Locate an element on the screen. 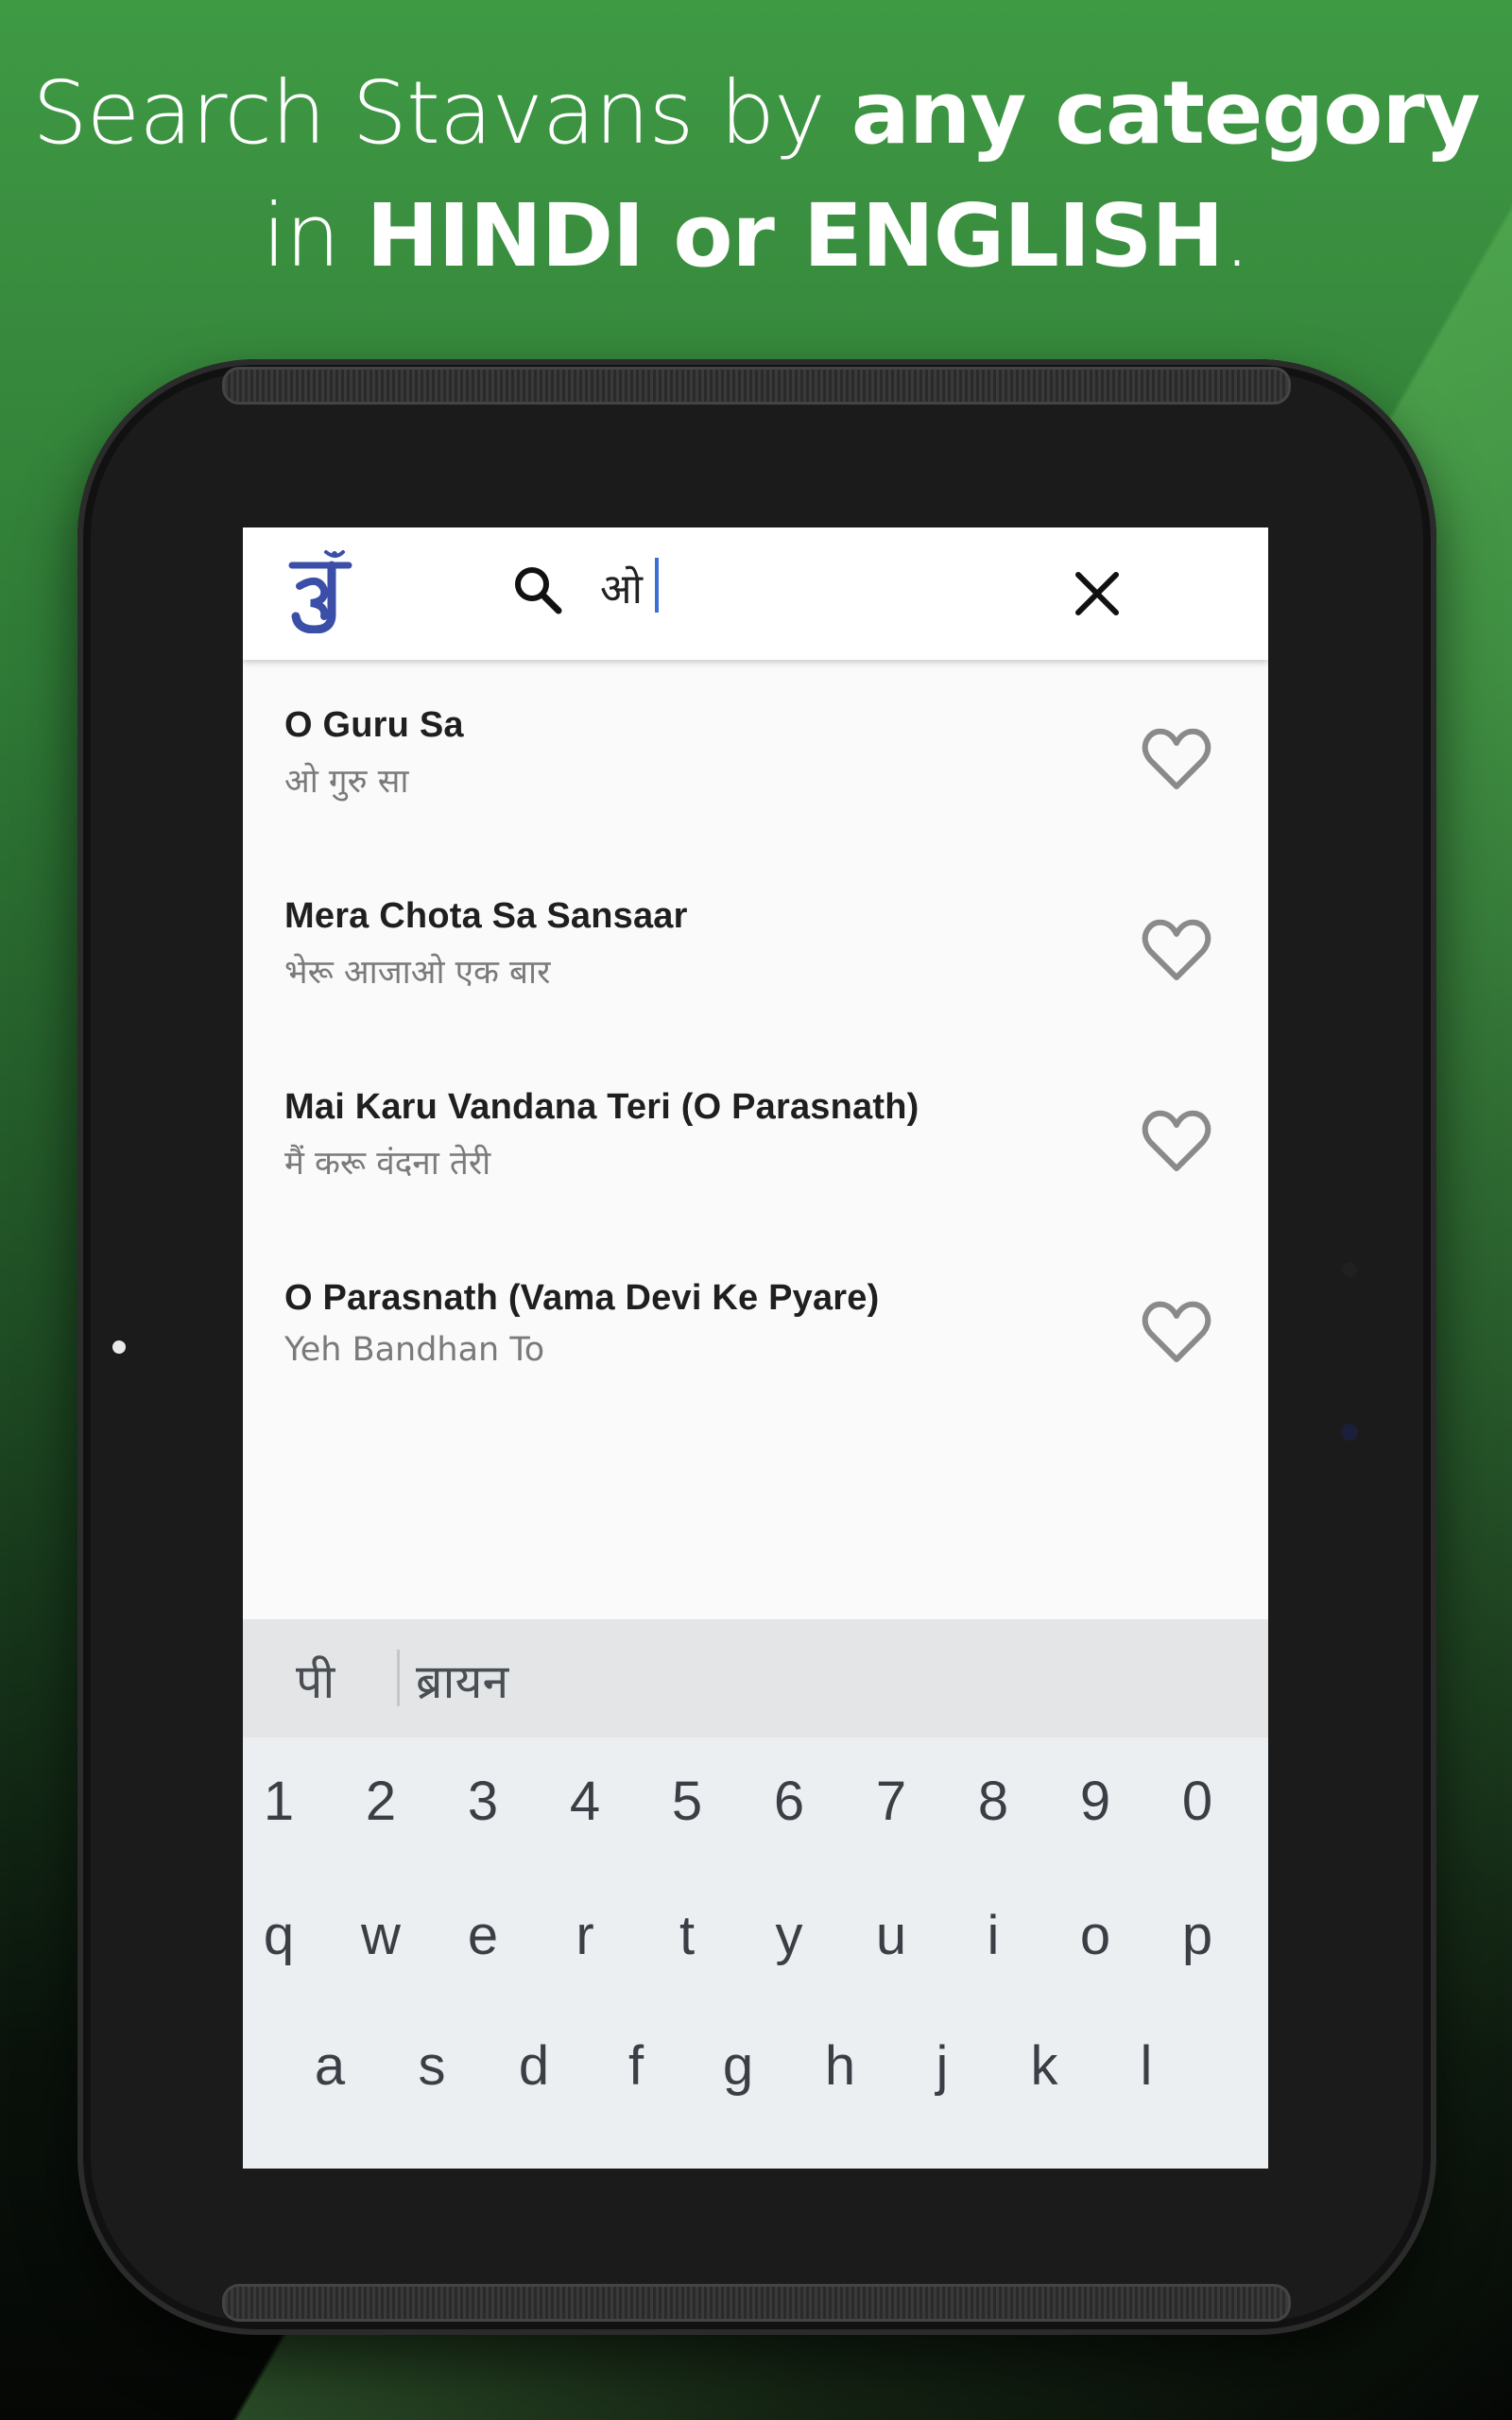 The image size is (1512, 2420). headline-emphasis: ENGLISH is located at coordinates (1013, 235).